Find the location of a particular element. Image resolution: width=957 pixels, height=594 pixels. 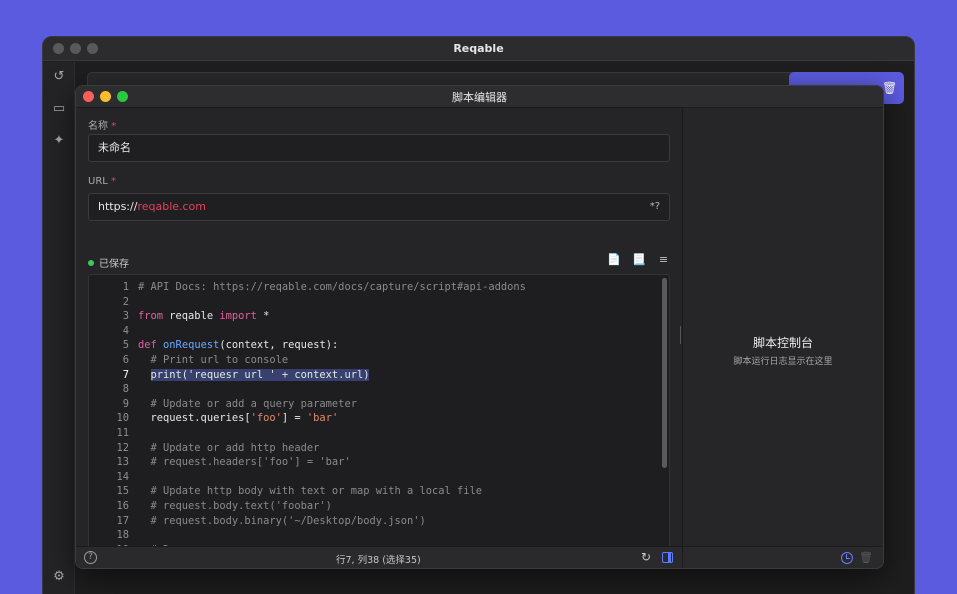

line-number: 10 is located at coordinates (122, 418).